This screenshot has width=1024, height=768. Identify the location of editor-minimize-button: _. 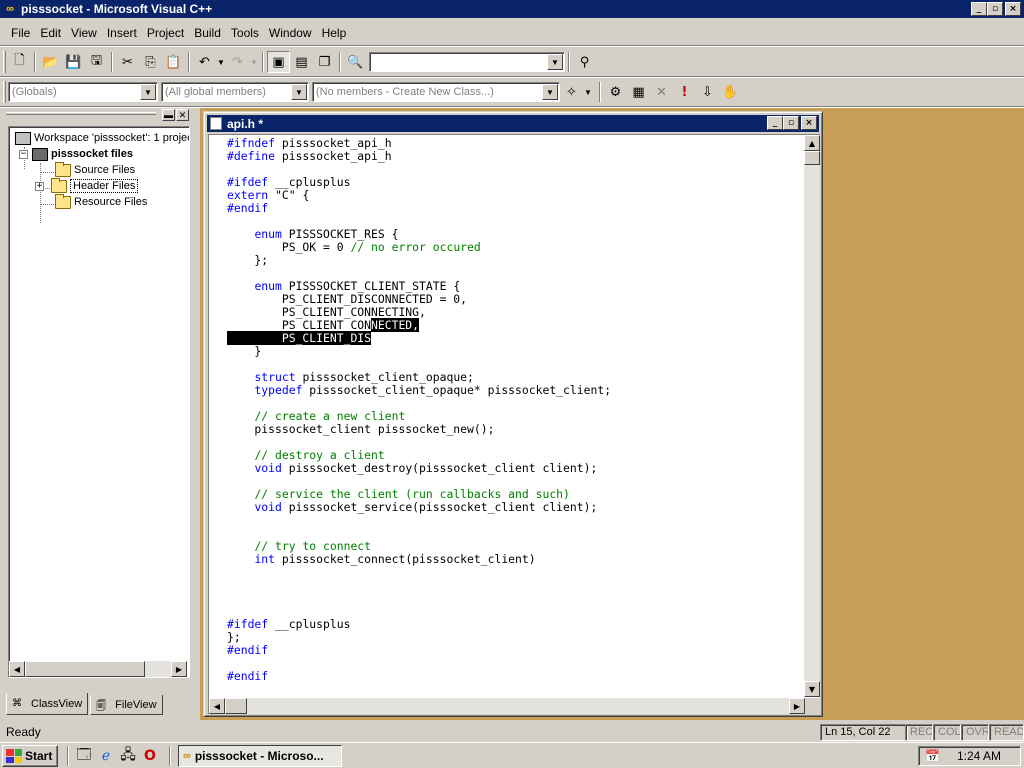
(775, 123).